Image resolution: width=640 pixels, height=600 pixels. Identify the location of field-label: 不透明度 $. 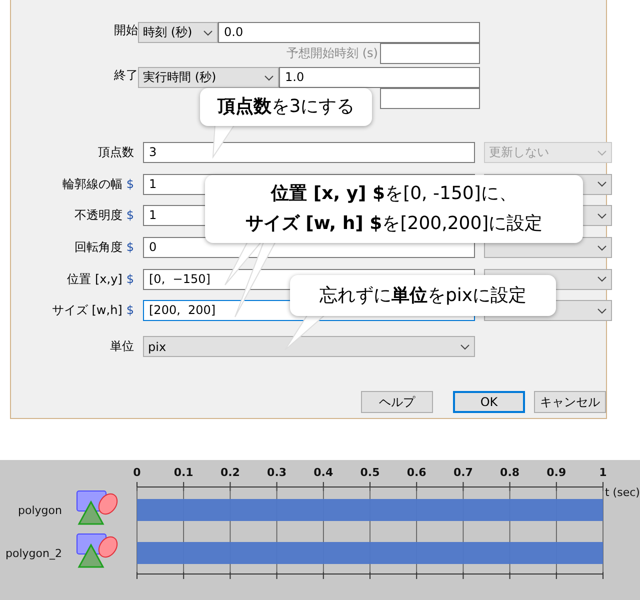
(103, 215).